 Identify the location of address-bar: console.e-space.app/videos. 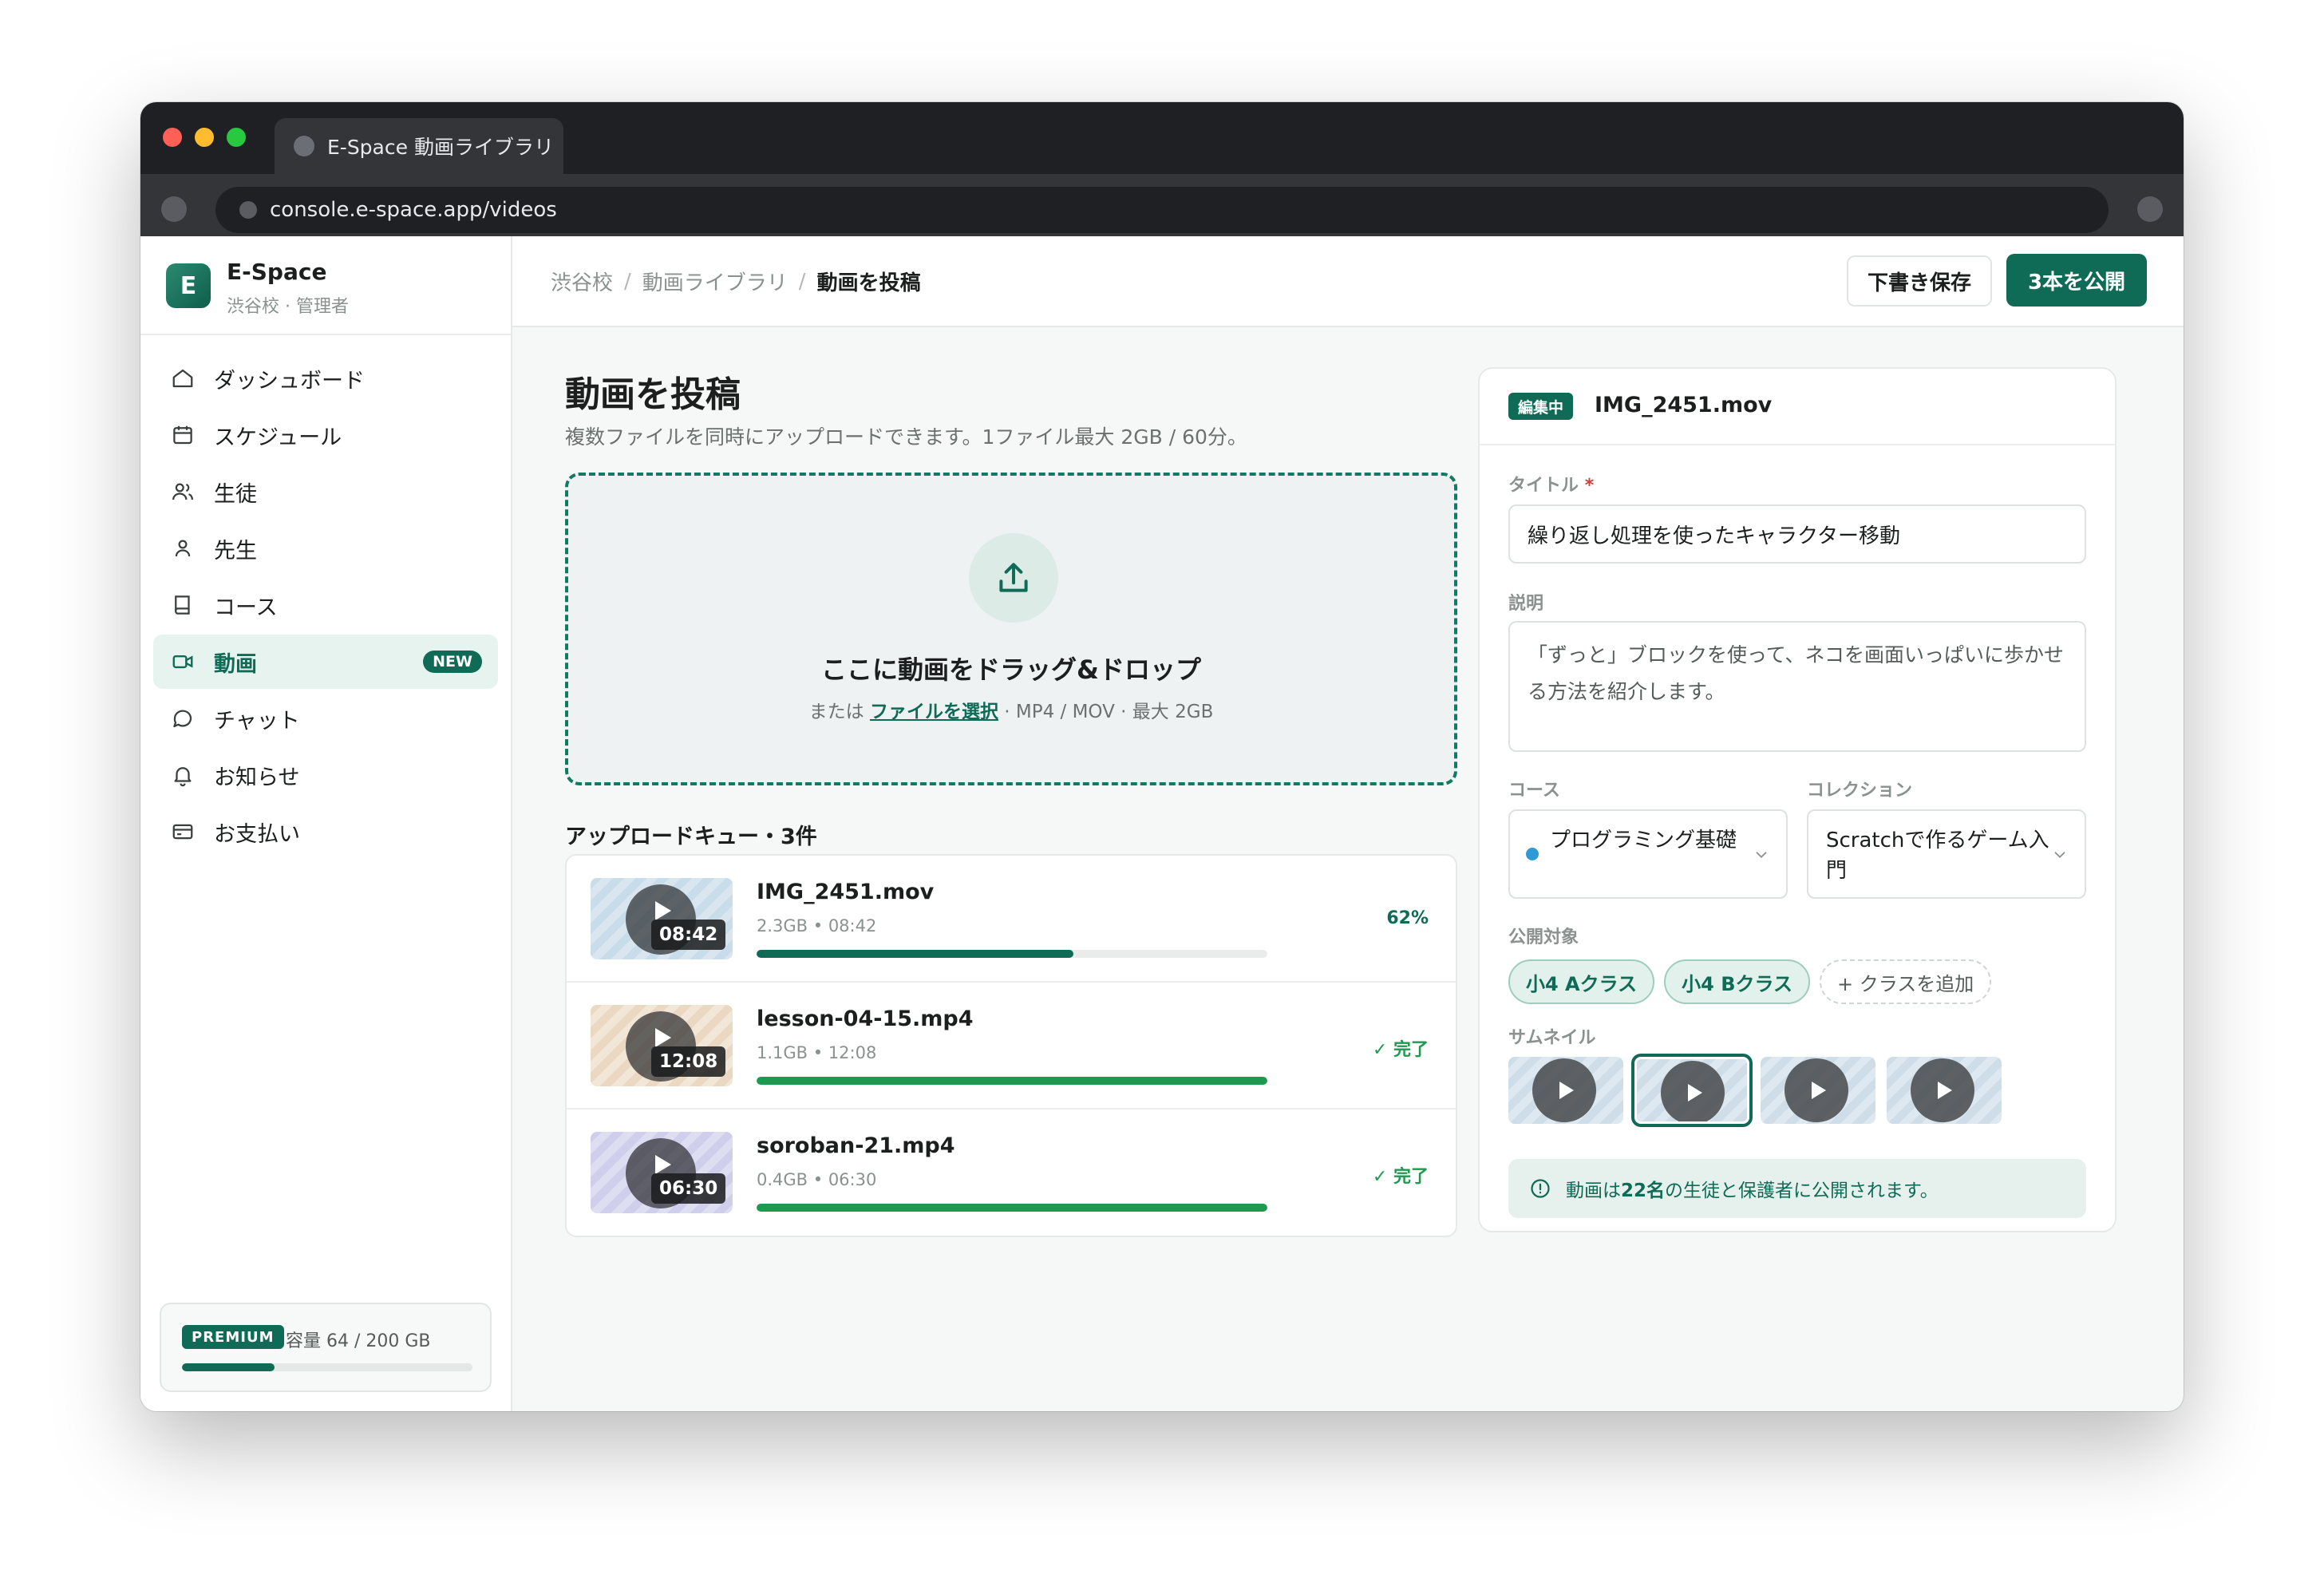
(1162, 210).